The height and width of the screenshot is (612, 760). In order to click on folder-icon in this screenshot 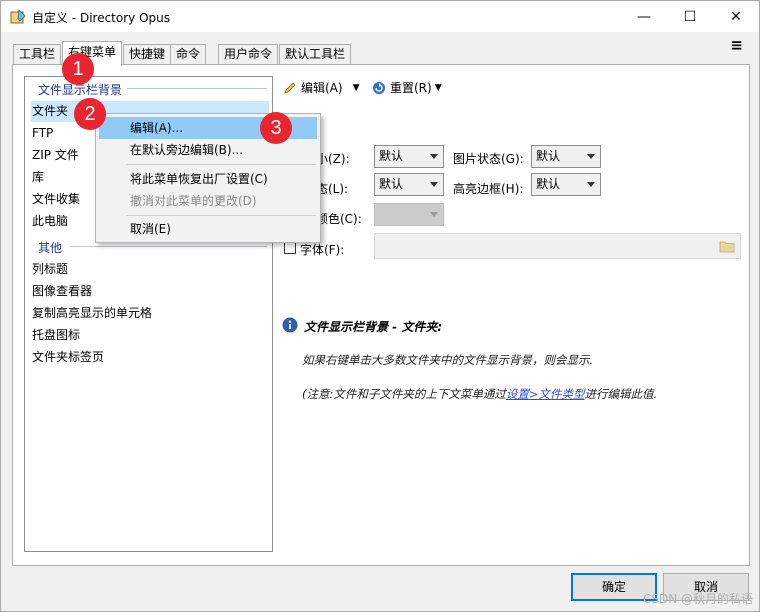, I will do `click(727, 247)`.